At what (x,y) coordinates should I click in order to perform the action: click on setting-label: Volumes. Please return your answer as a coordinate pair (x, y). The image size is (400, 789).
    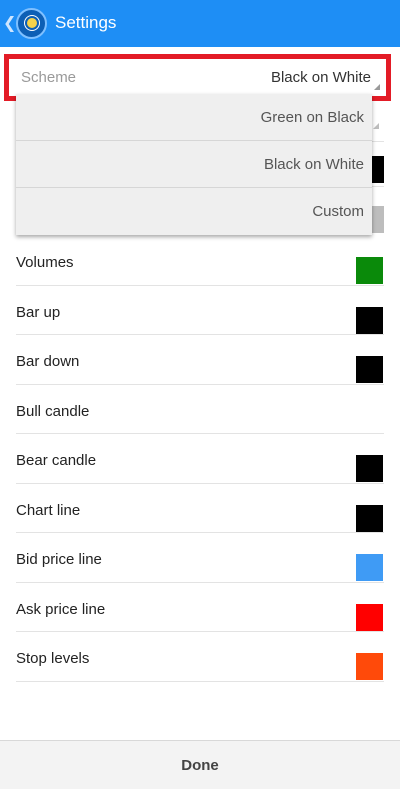
    Looking at the image, I should click on (45, 262).